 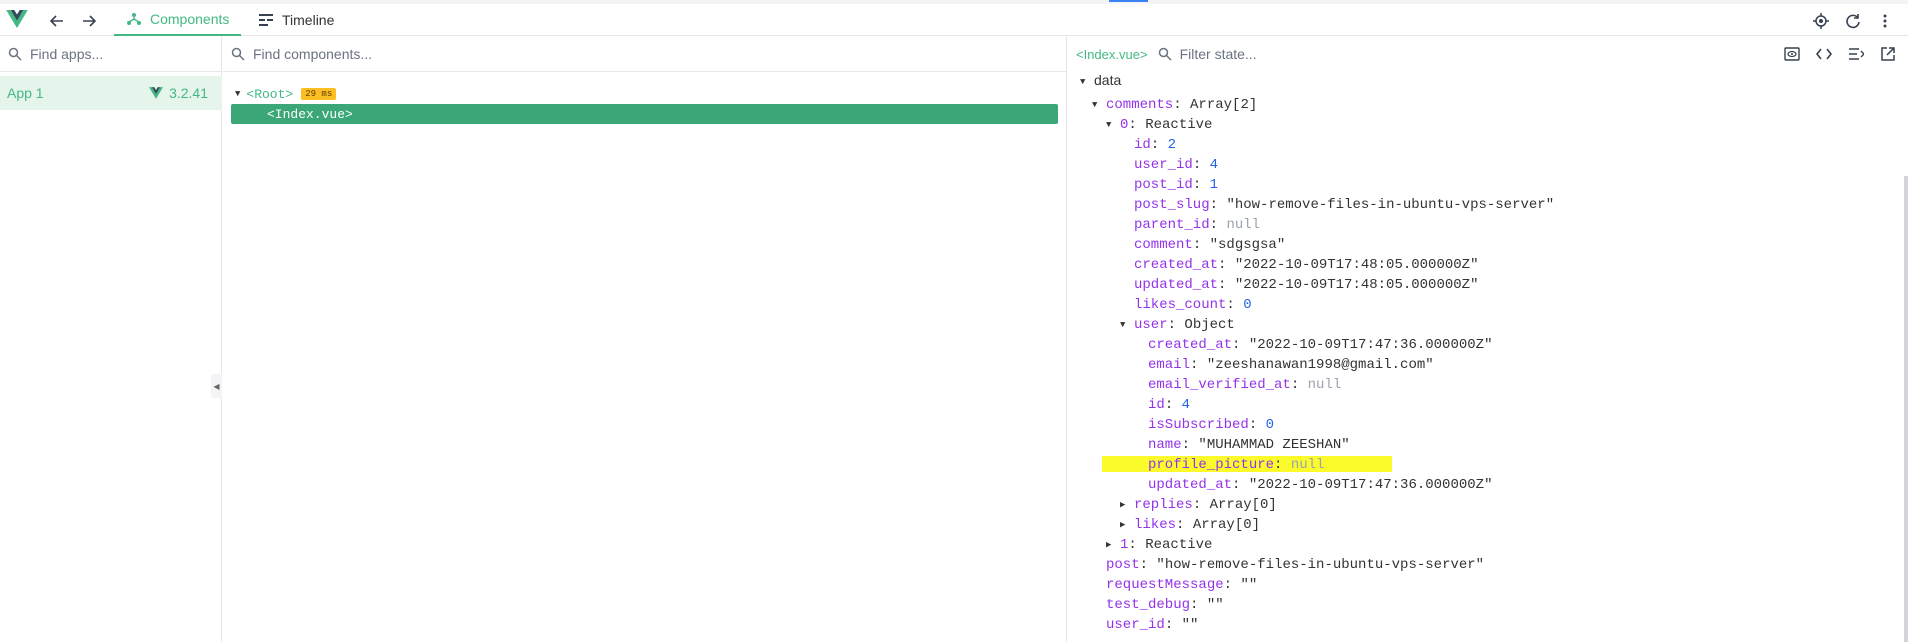 What do you see at coordinates (1317, 365) in the screenshot?
I see `state-row: email: "zeeshanawan1998@gmail.com"` at bounding box center [1317, 365].